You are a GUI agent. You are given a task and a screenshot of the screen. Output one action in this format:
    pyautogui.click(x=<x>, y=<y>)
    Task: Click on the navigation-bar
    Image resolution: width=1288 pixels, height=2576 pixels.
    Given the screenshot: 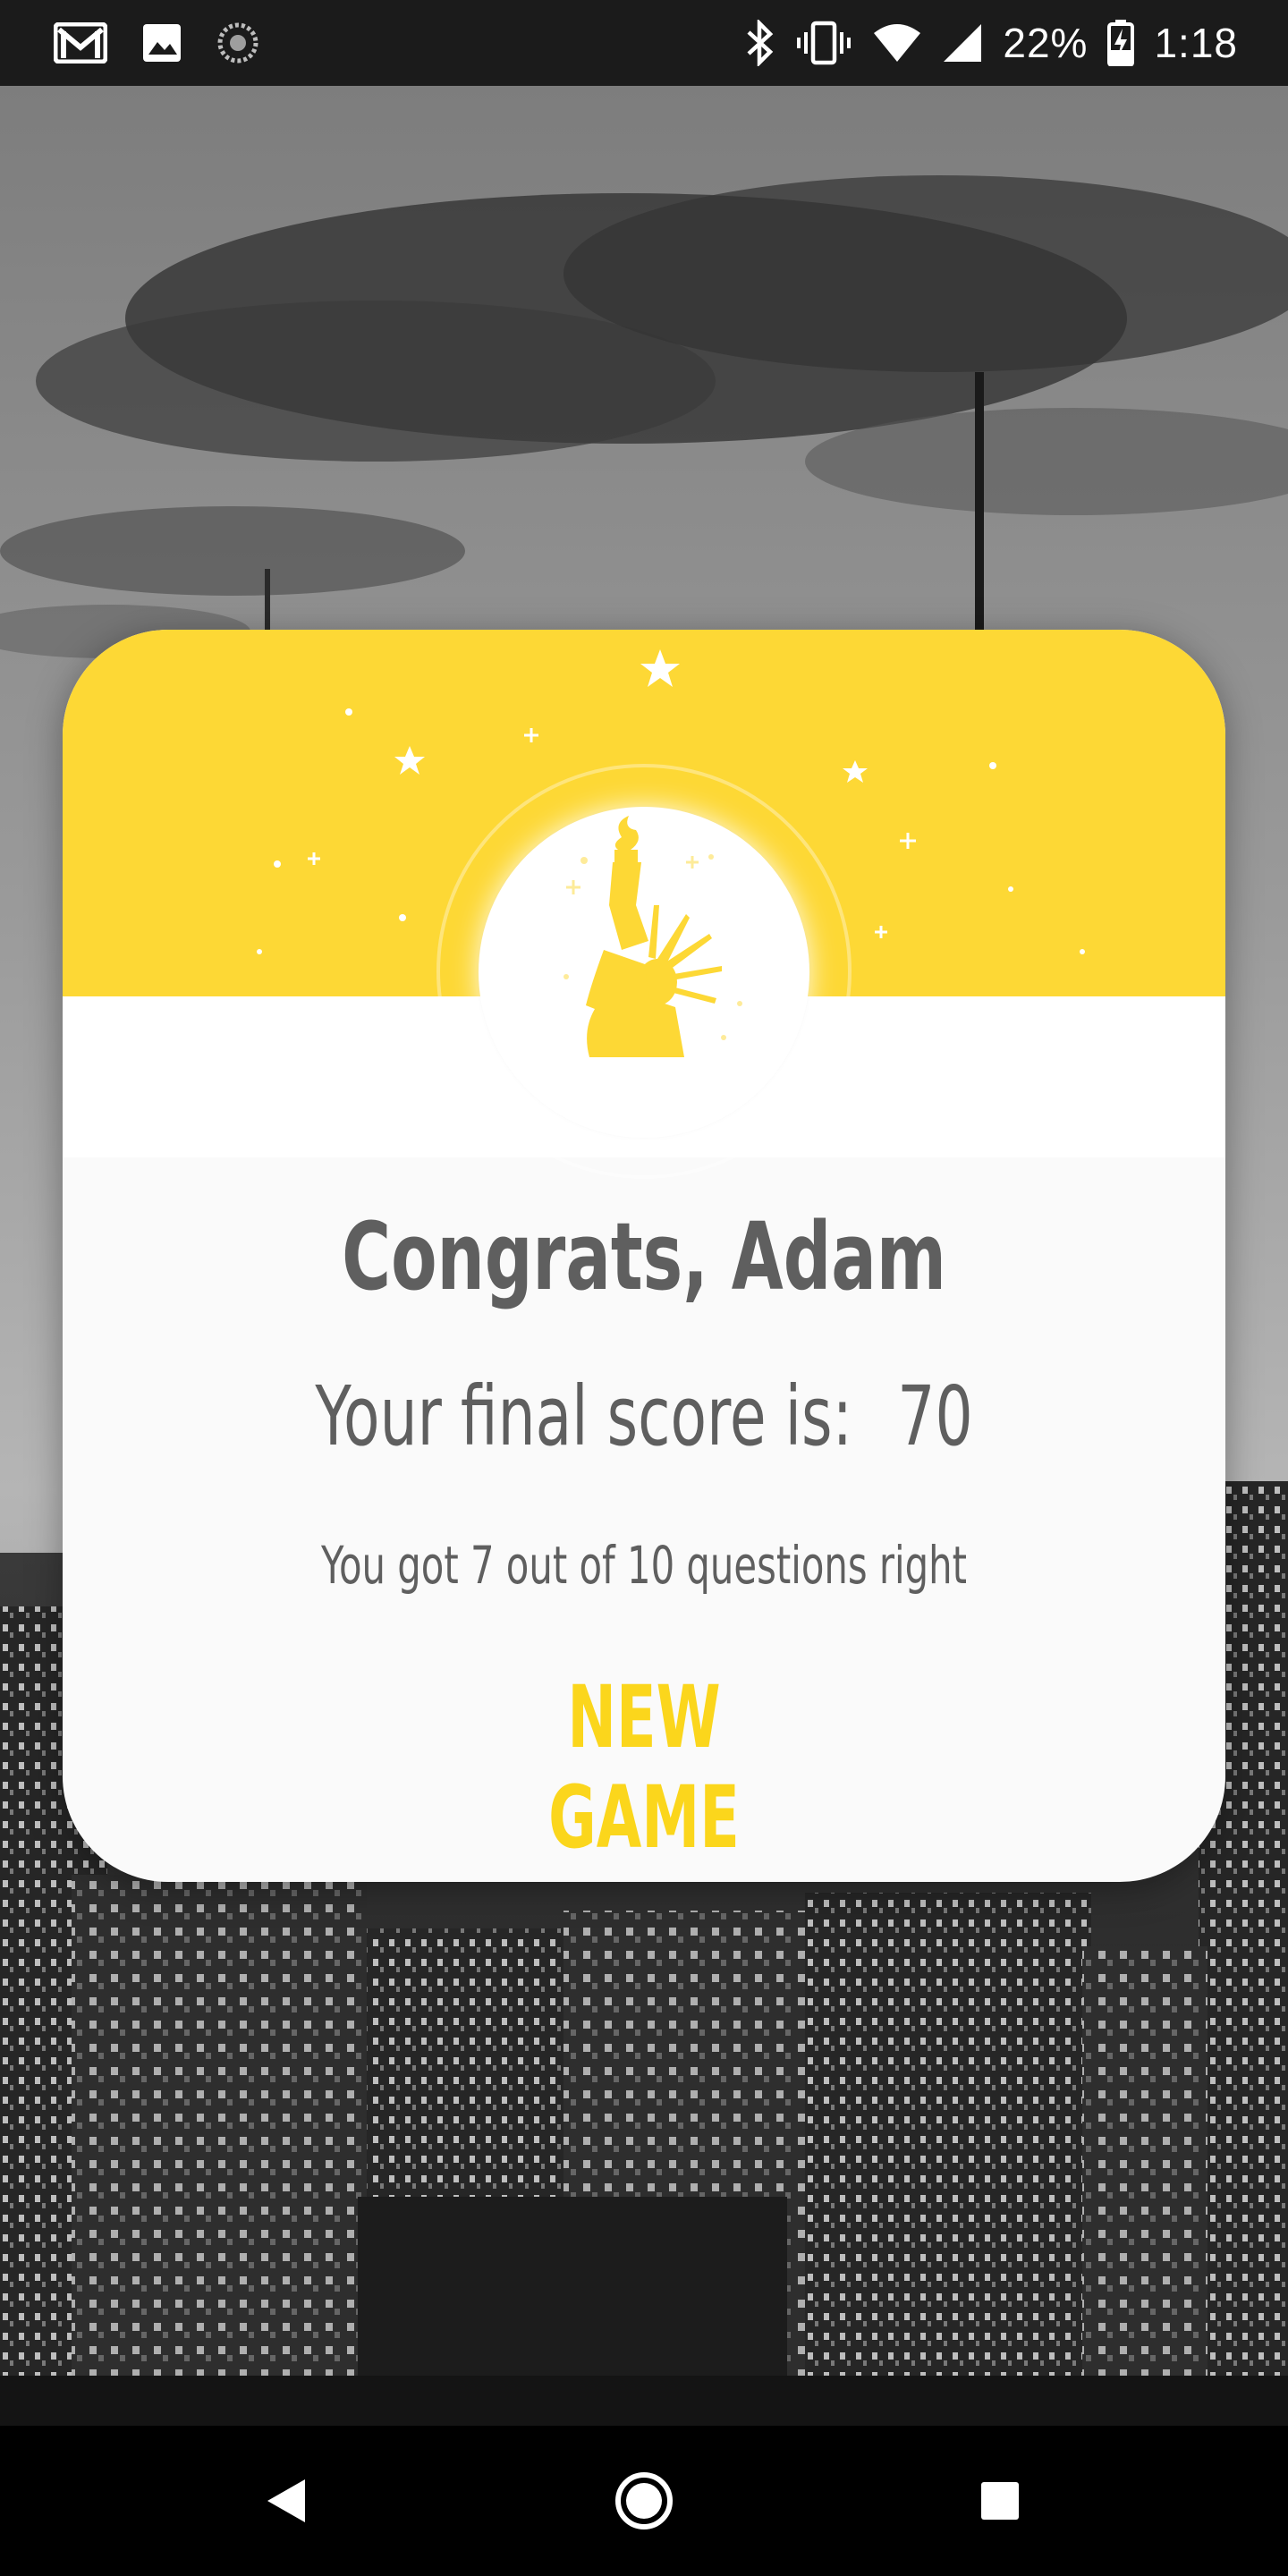 What is the action you would take?
    pyautogui.click(x=644, y=2501)
    